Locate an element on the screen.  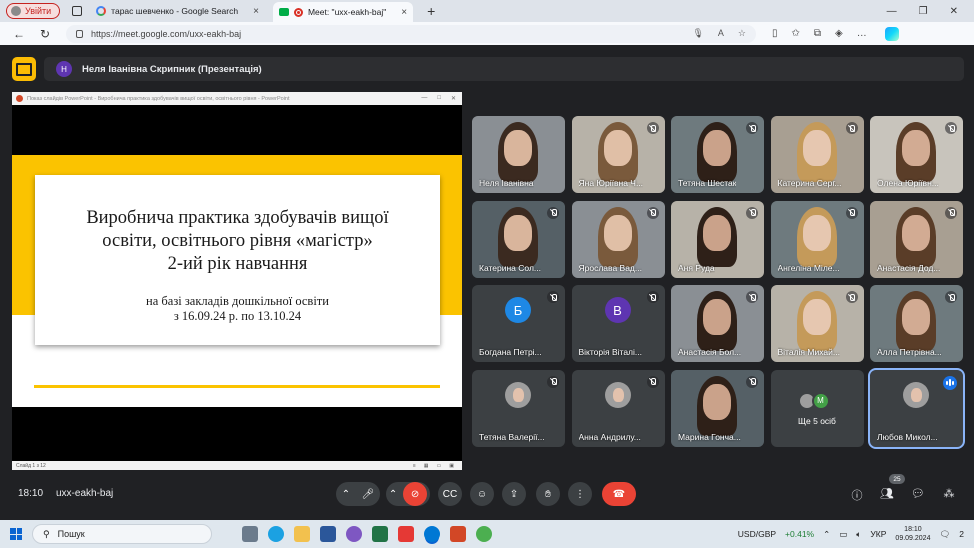
window-controls: — ❐ ✕ is located at coordinates (922, 11).